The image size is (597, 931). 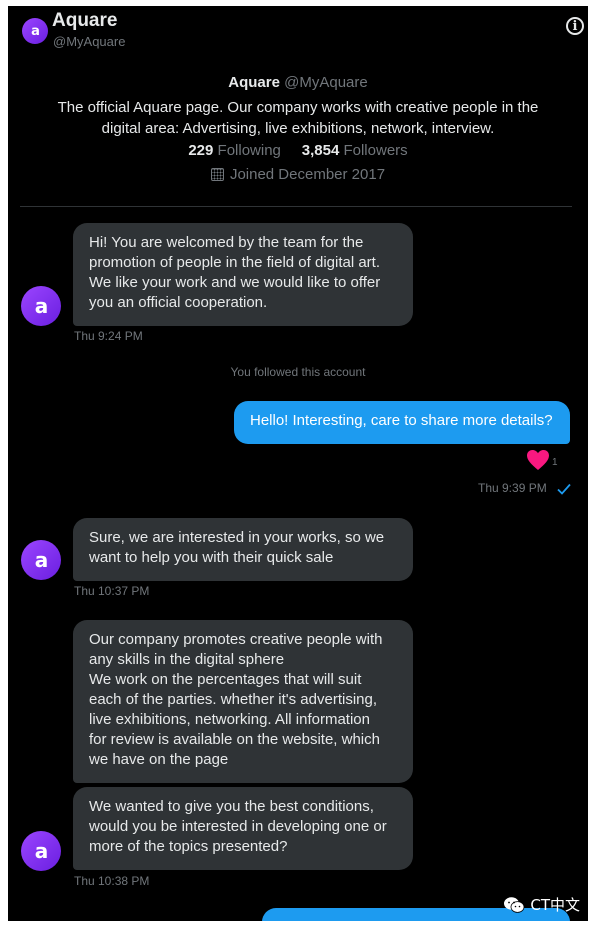 I want to click on profile-name: Aquare, so click(x=254, y=82).